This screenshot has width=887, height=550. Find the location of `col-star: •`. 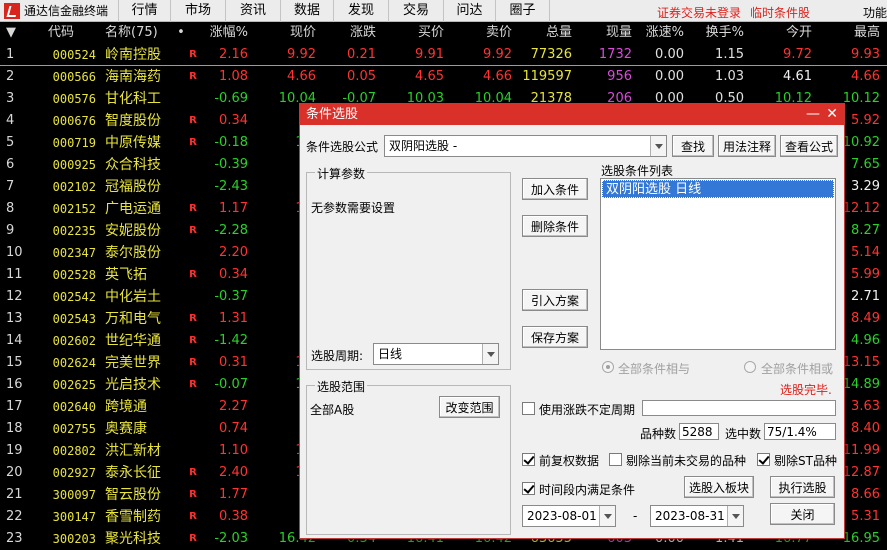

col-star: • is located at coordinates (181, 32).